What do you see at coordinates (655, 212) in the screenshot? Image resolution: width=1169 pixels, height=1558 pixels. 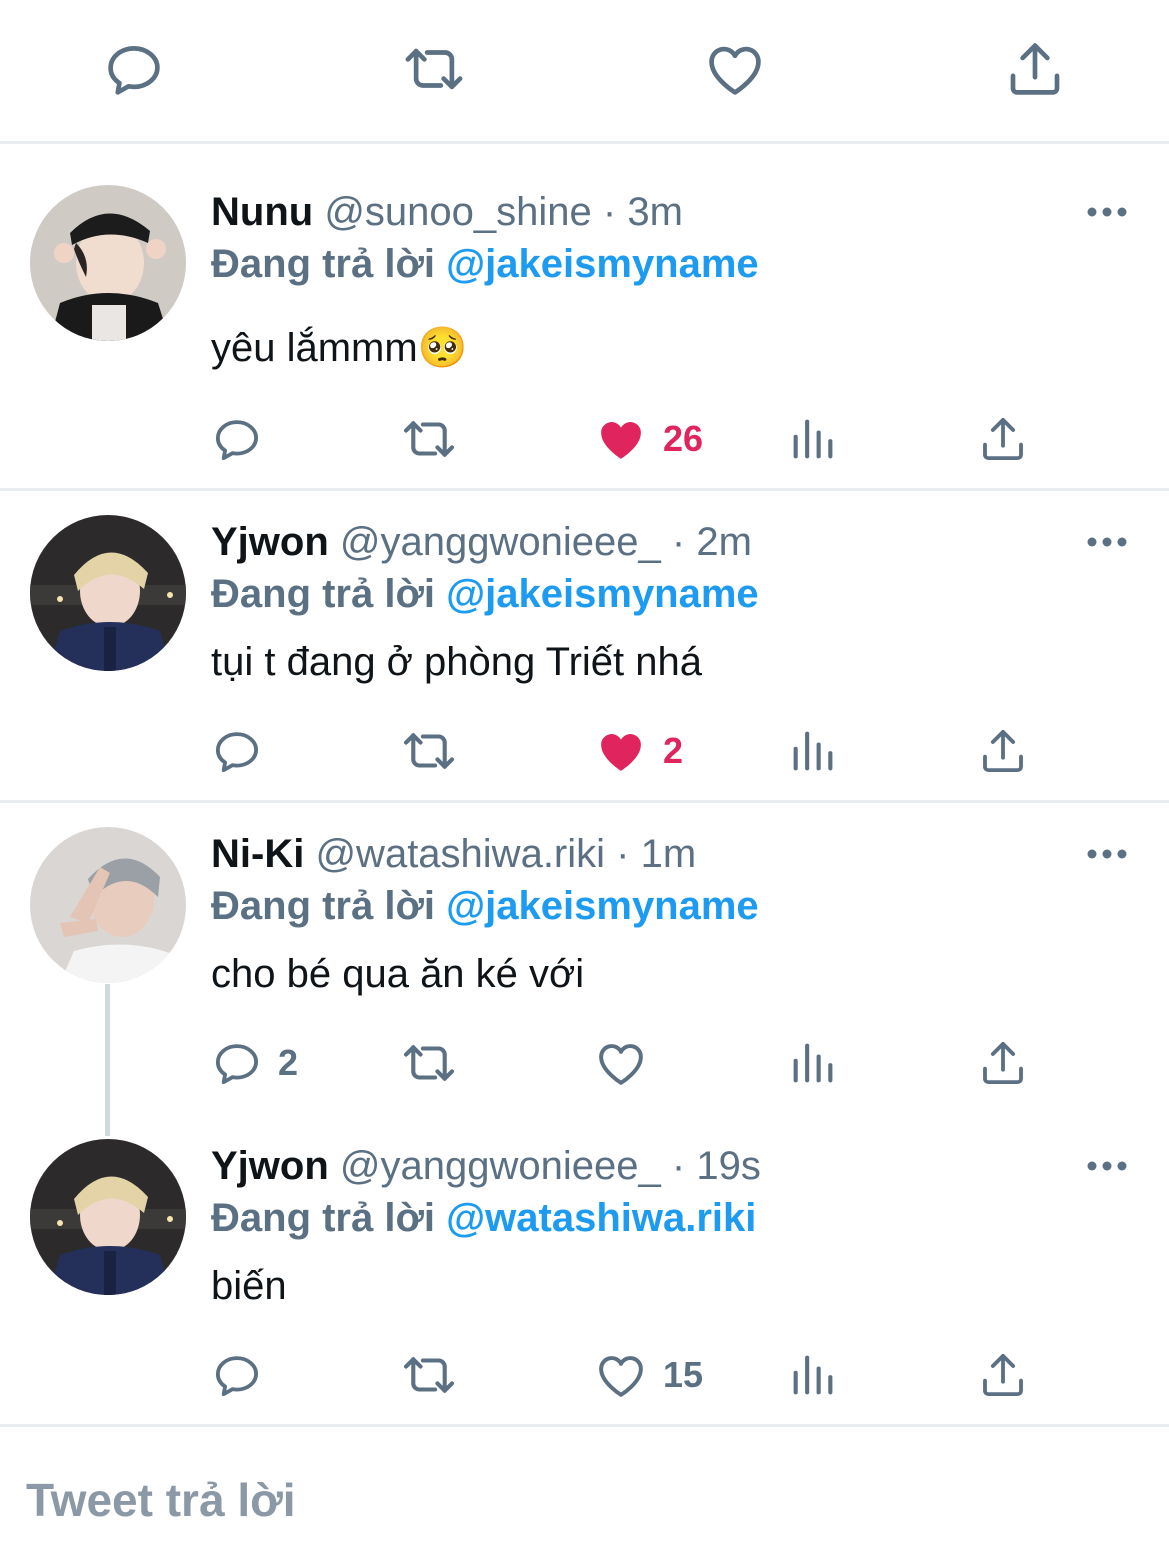 I see `timestamp: 3m` at bounding box center [655, 212].